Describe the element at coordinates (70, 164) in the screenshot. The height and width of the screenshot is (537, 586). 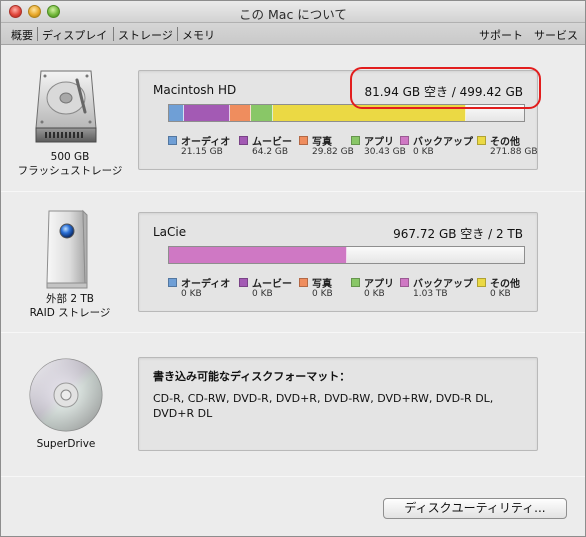
I see `device-label-macintosh-hd: 500 GB フラッシュストレージ` at that location.